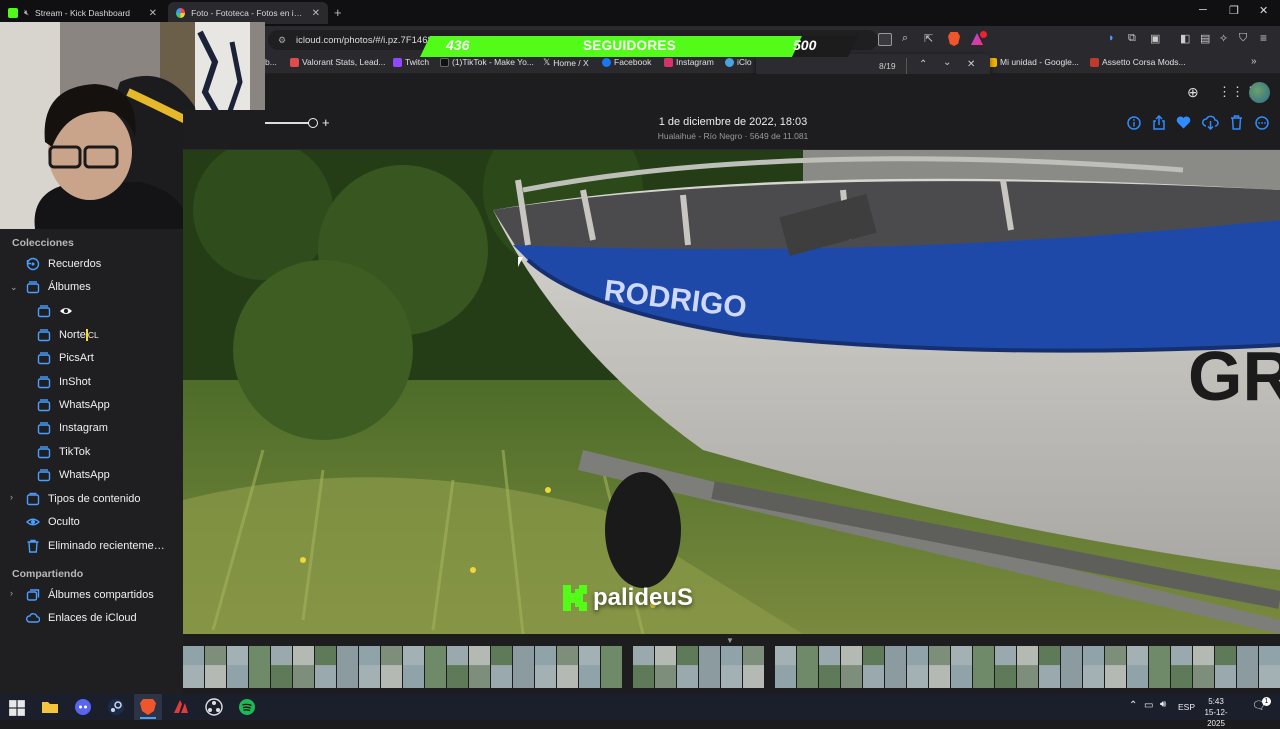 This screenshot has width=1280, height=729. Describe the element at coordinates (971, 64) in the screenshot. I see `find-close-icon: ✕` at that location.